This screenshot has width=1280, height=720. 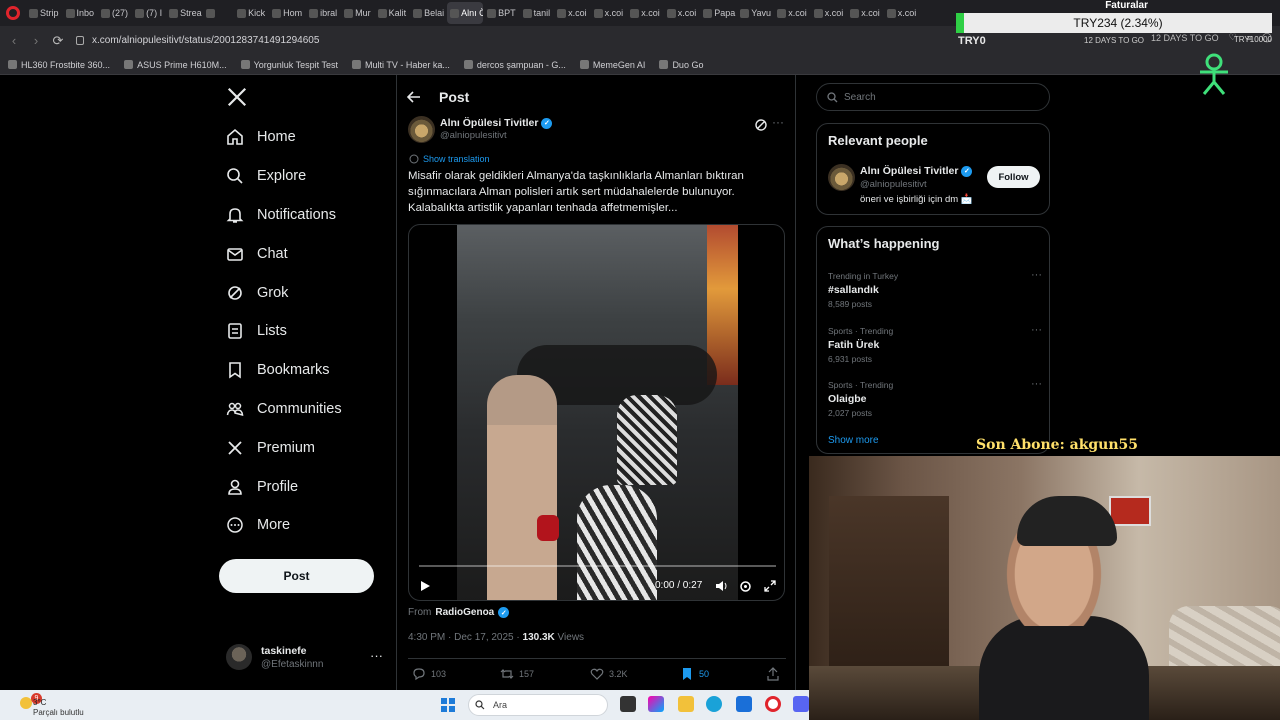 What do you see at coordinates (289, 65) in the screenshot?
I see `bookmark-item: Yorgunluk Tespit Test` at bounding box center [289, 65].